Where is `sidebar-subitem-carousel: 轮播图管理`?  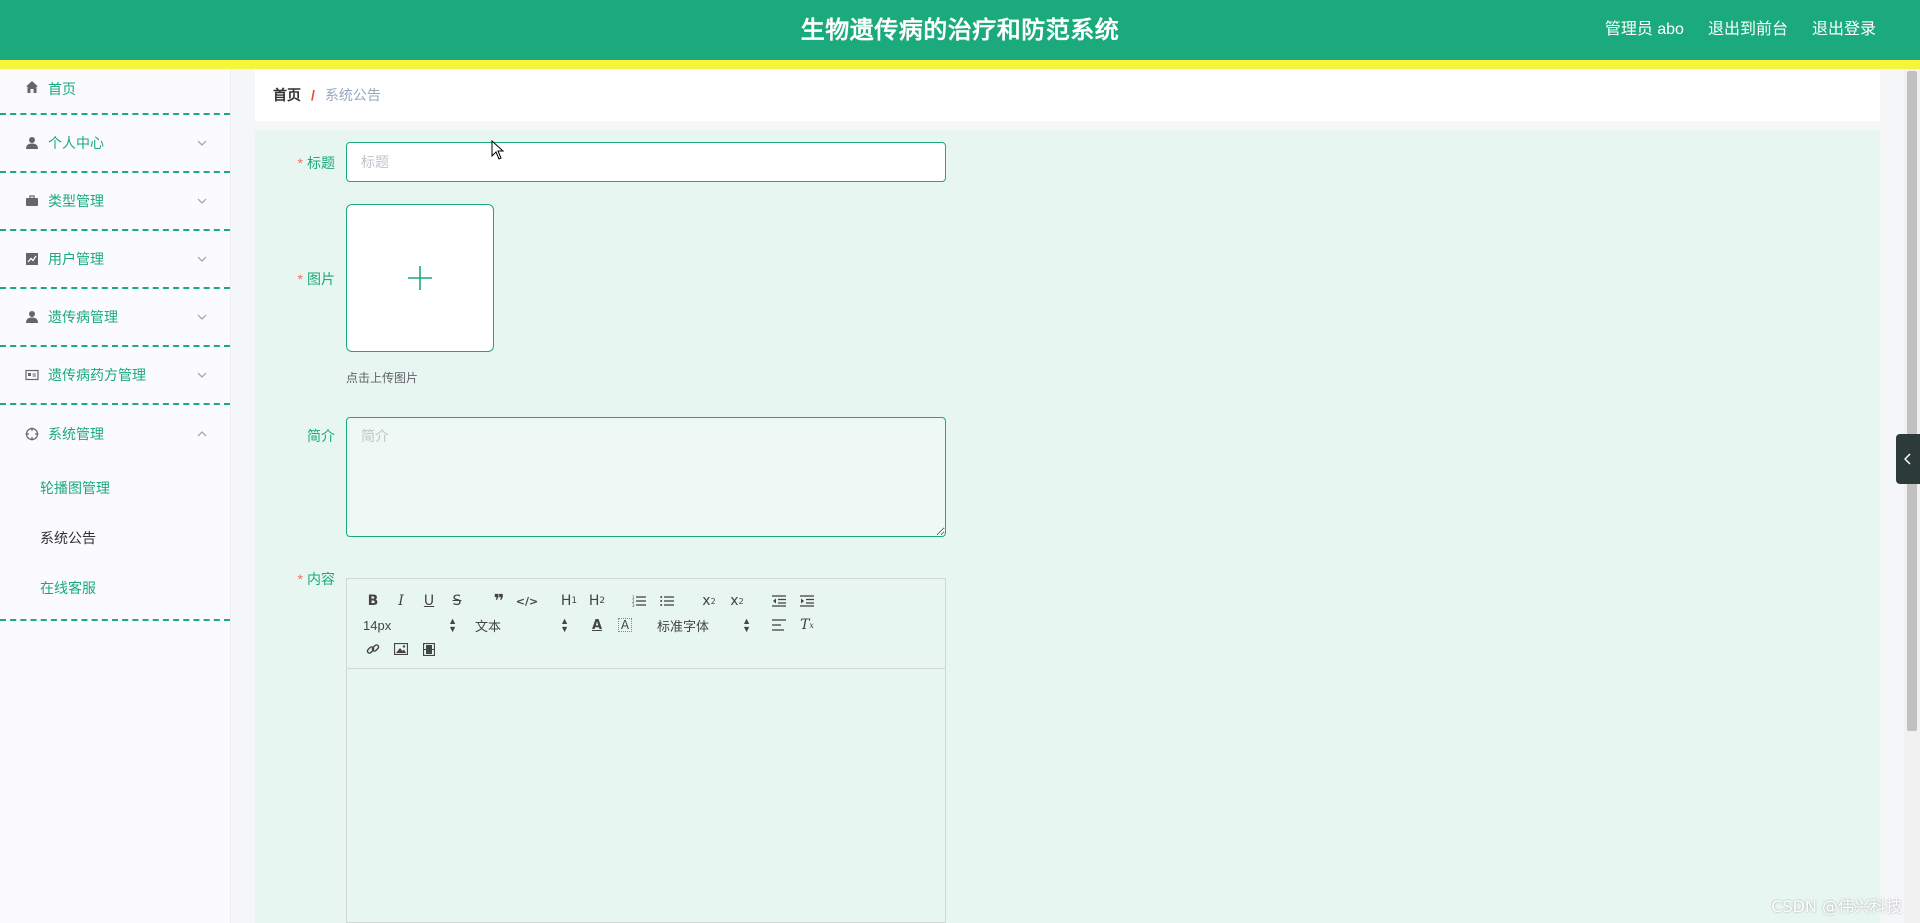 sidebar-subitem-carousel: 轮播图管理 is located at coordinates (115, 488).